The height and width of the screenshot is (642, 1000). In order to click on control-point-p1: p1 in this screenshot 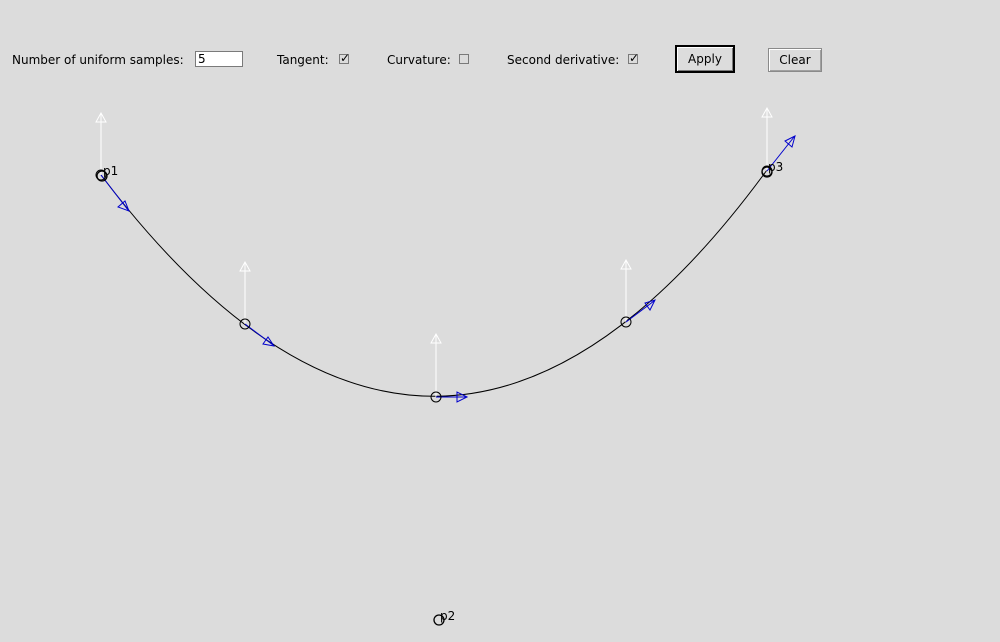, I will do `click(107, 173)`.